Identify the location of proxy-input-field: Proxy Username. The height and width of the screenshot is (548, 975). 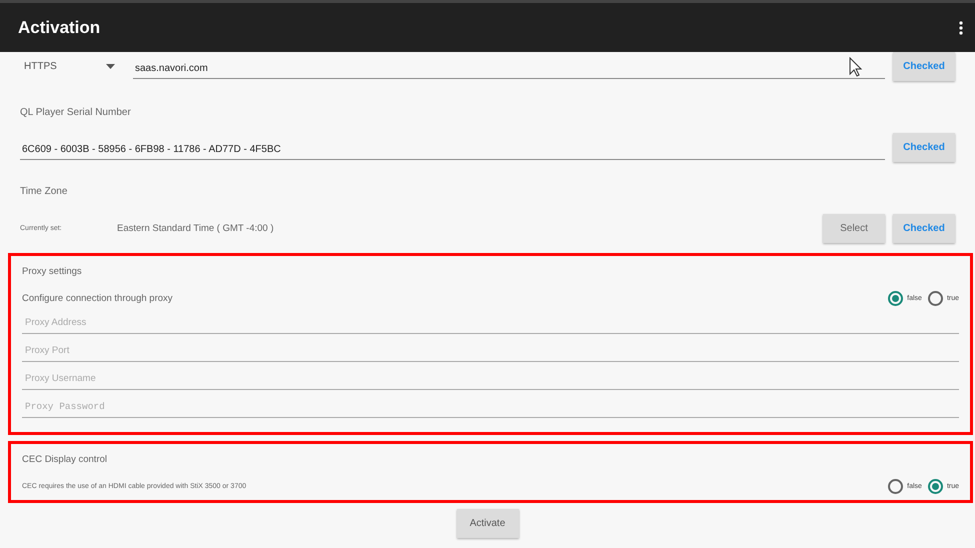
(490, 376).